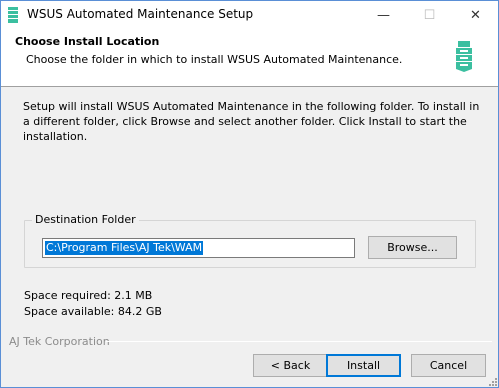 This screenshot has width=499, height=388. I want to click on close-icon: ✕, so click(475, 15).